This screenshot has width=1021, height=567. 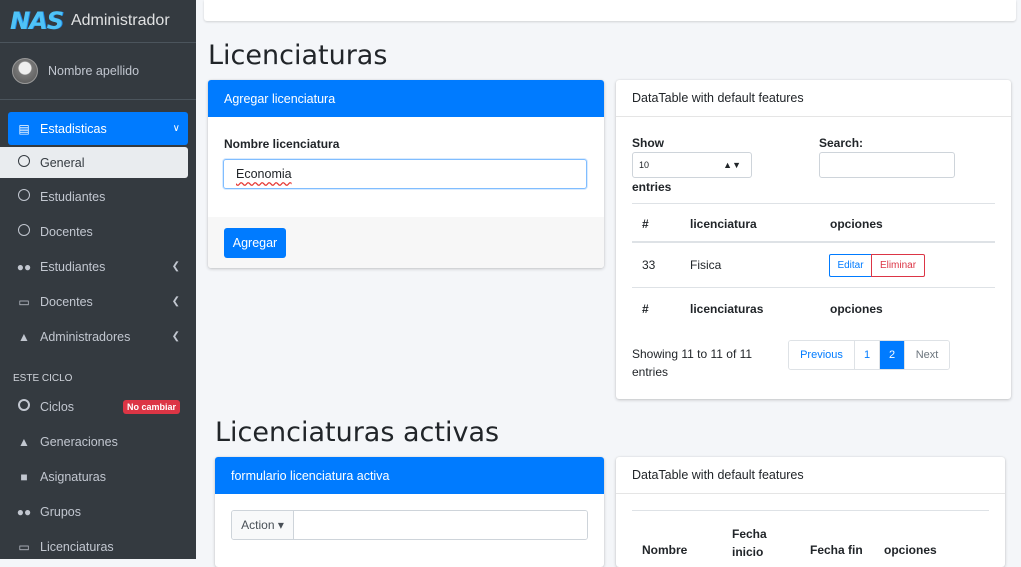 What do you see at coordinates (264, 174) in the screenshot?
I see `input-value: Economia` at bounding box center [264, 174].